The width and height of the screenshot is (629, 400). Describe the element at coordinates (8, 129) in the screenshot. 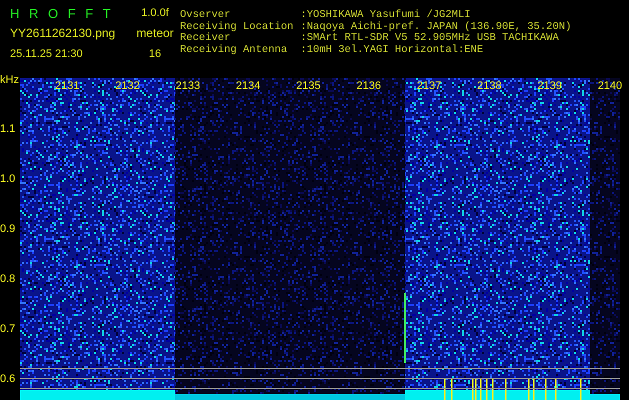

I see `y-axis-label: 1.1` at that location.